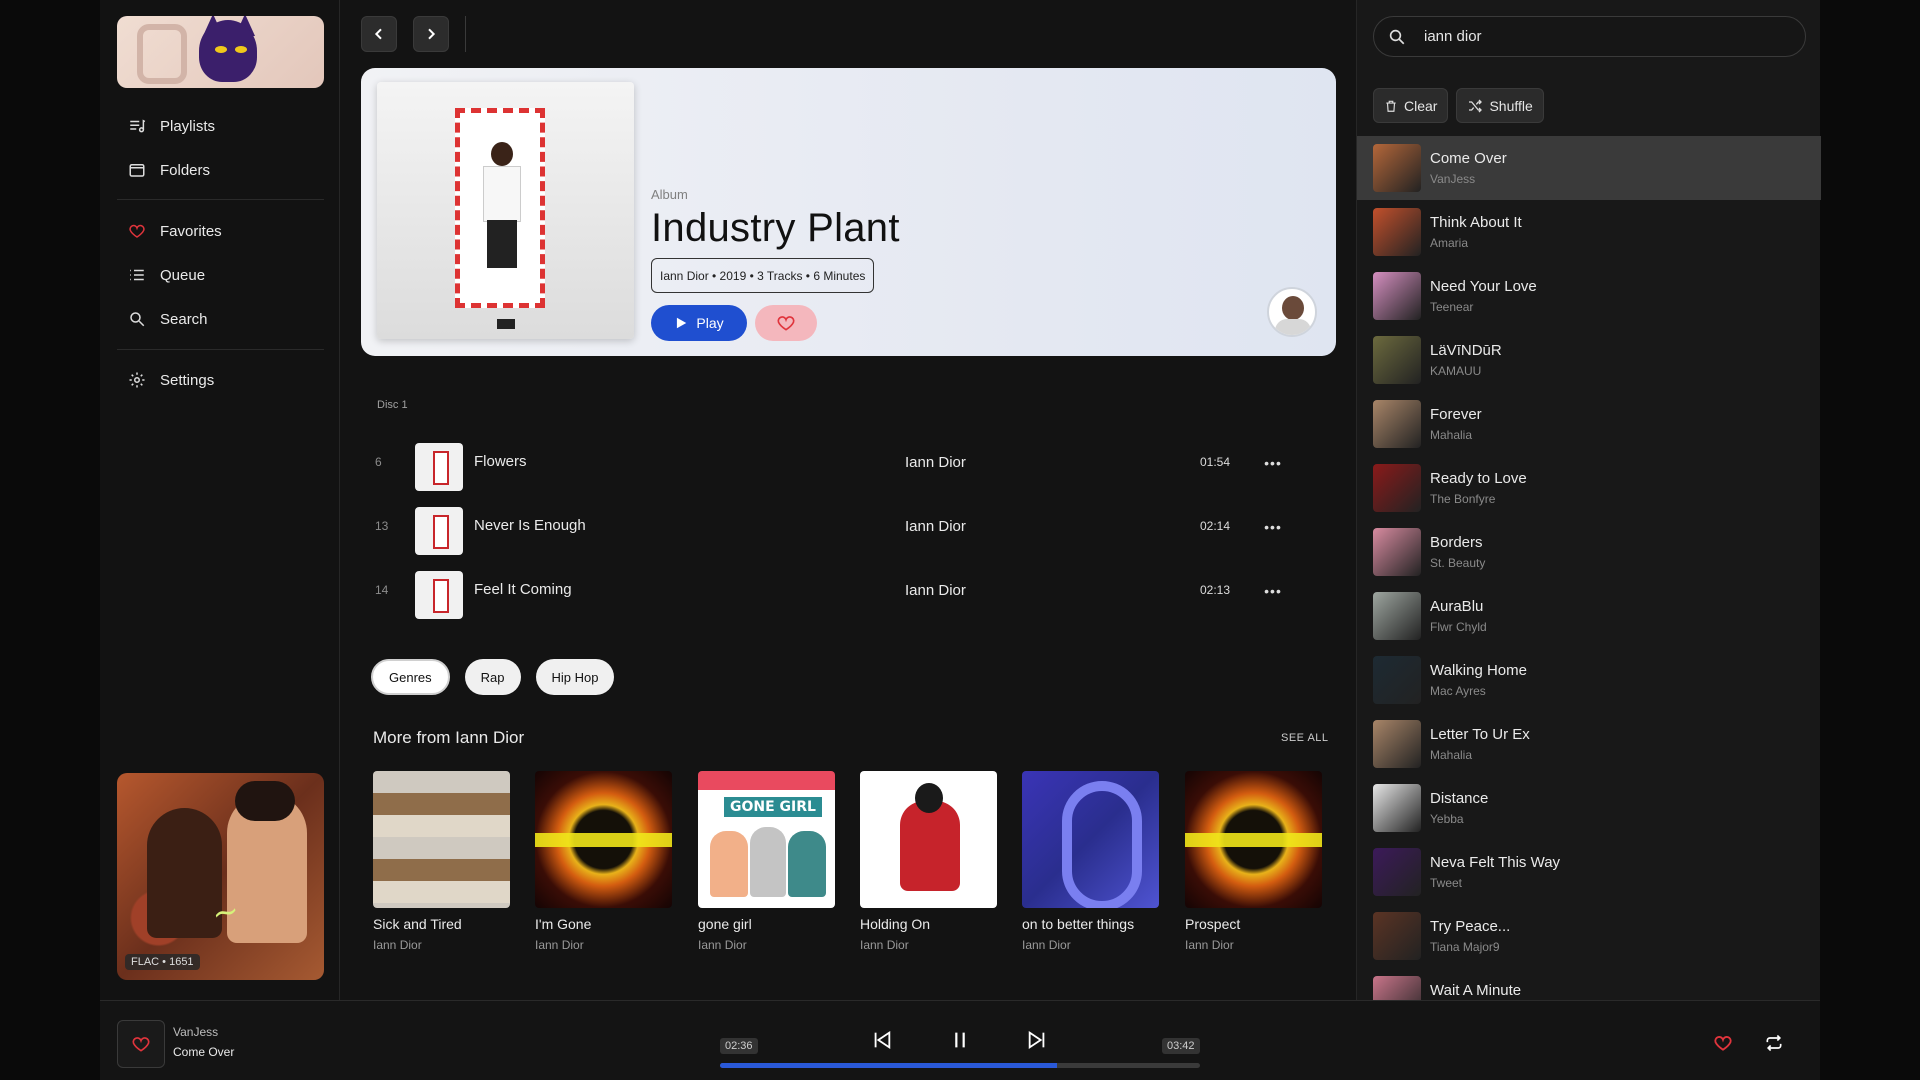  I want to click on cover-person-shirt, so click(502, 194).